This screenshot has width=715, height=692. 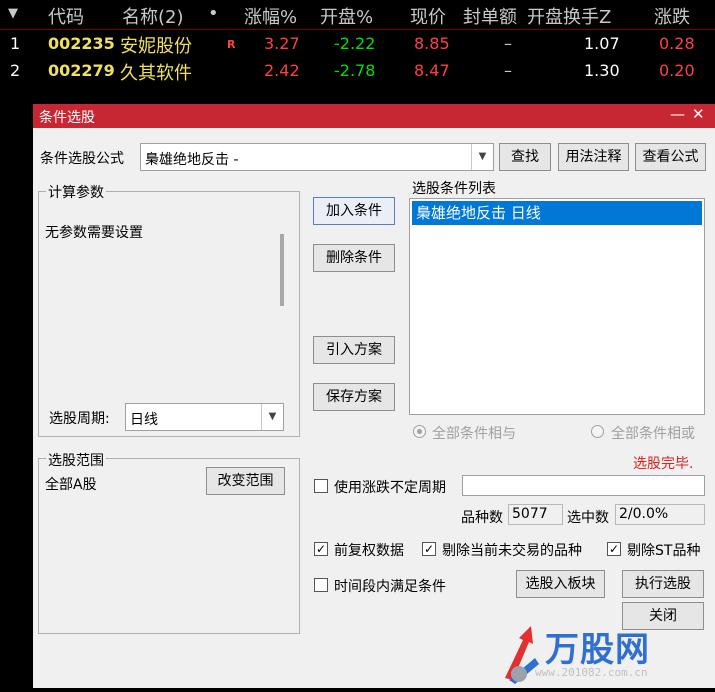 I want to click on add-condition-button: 加入条件, so click(x=354, y=211).